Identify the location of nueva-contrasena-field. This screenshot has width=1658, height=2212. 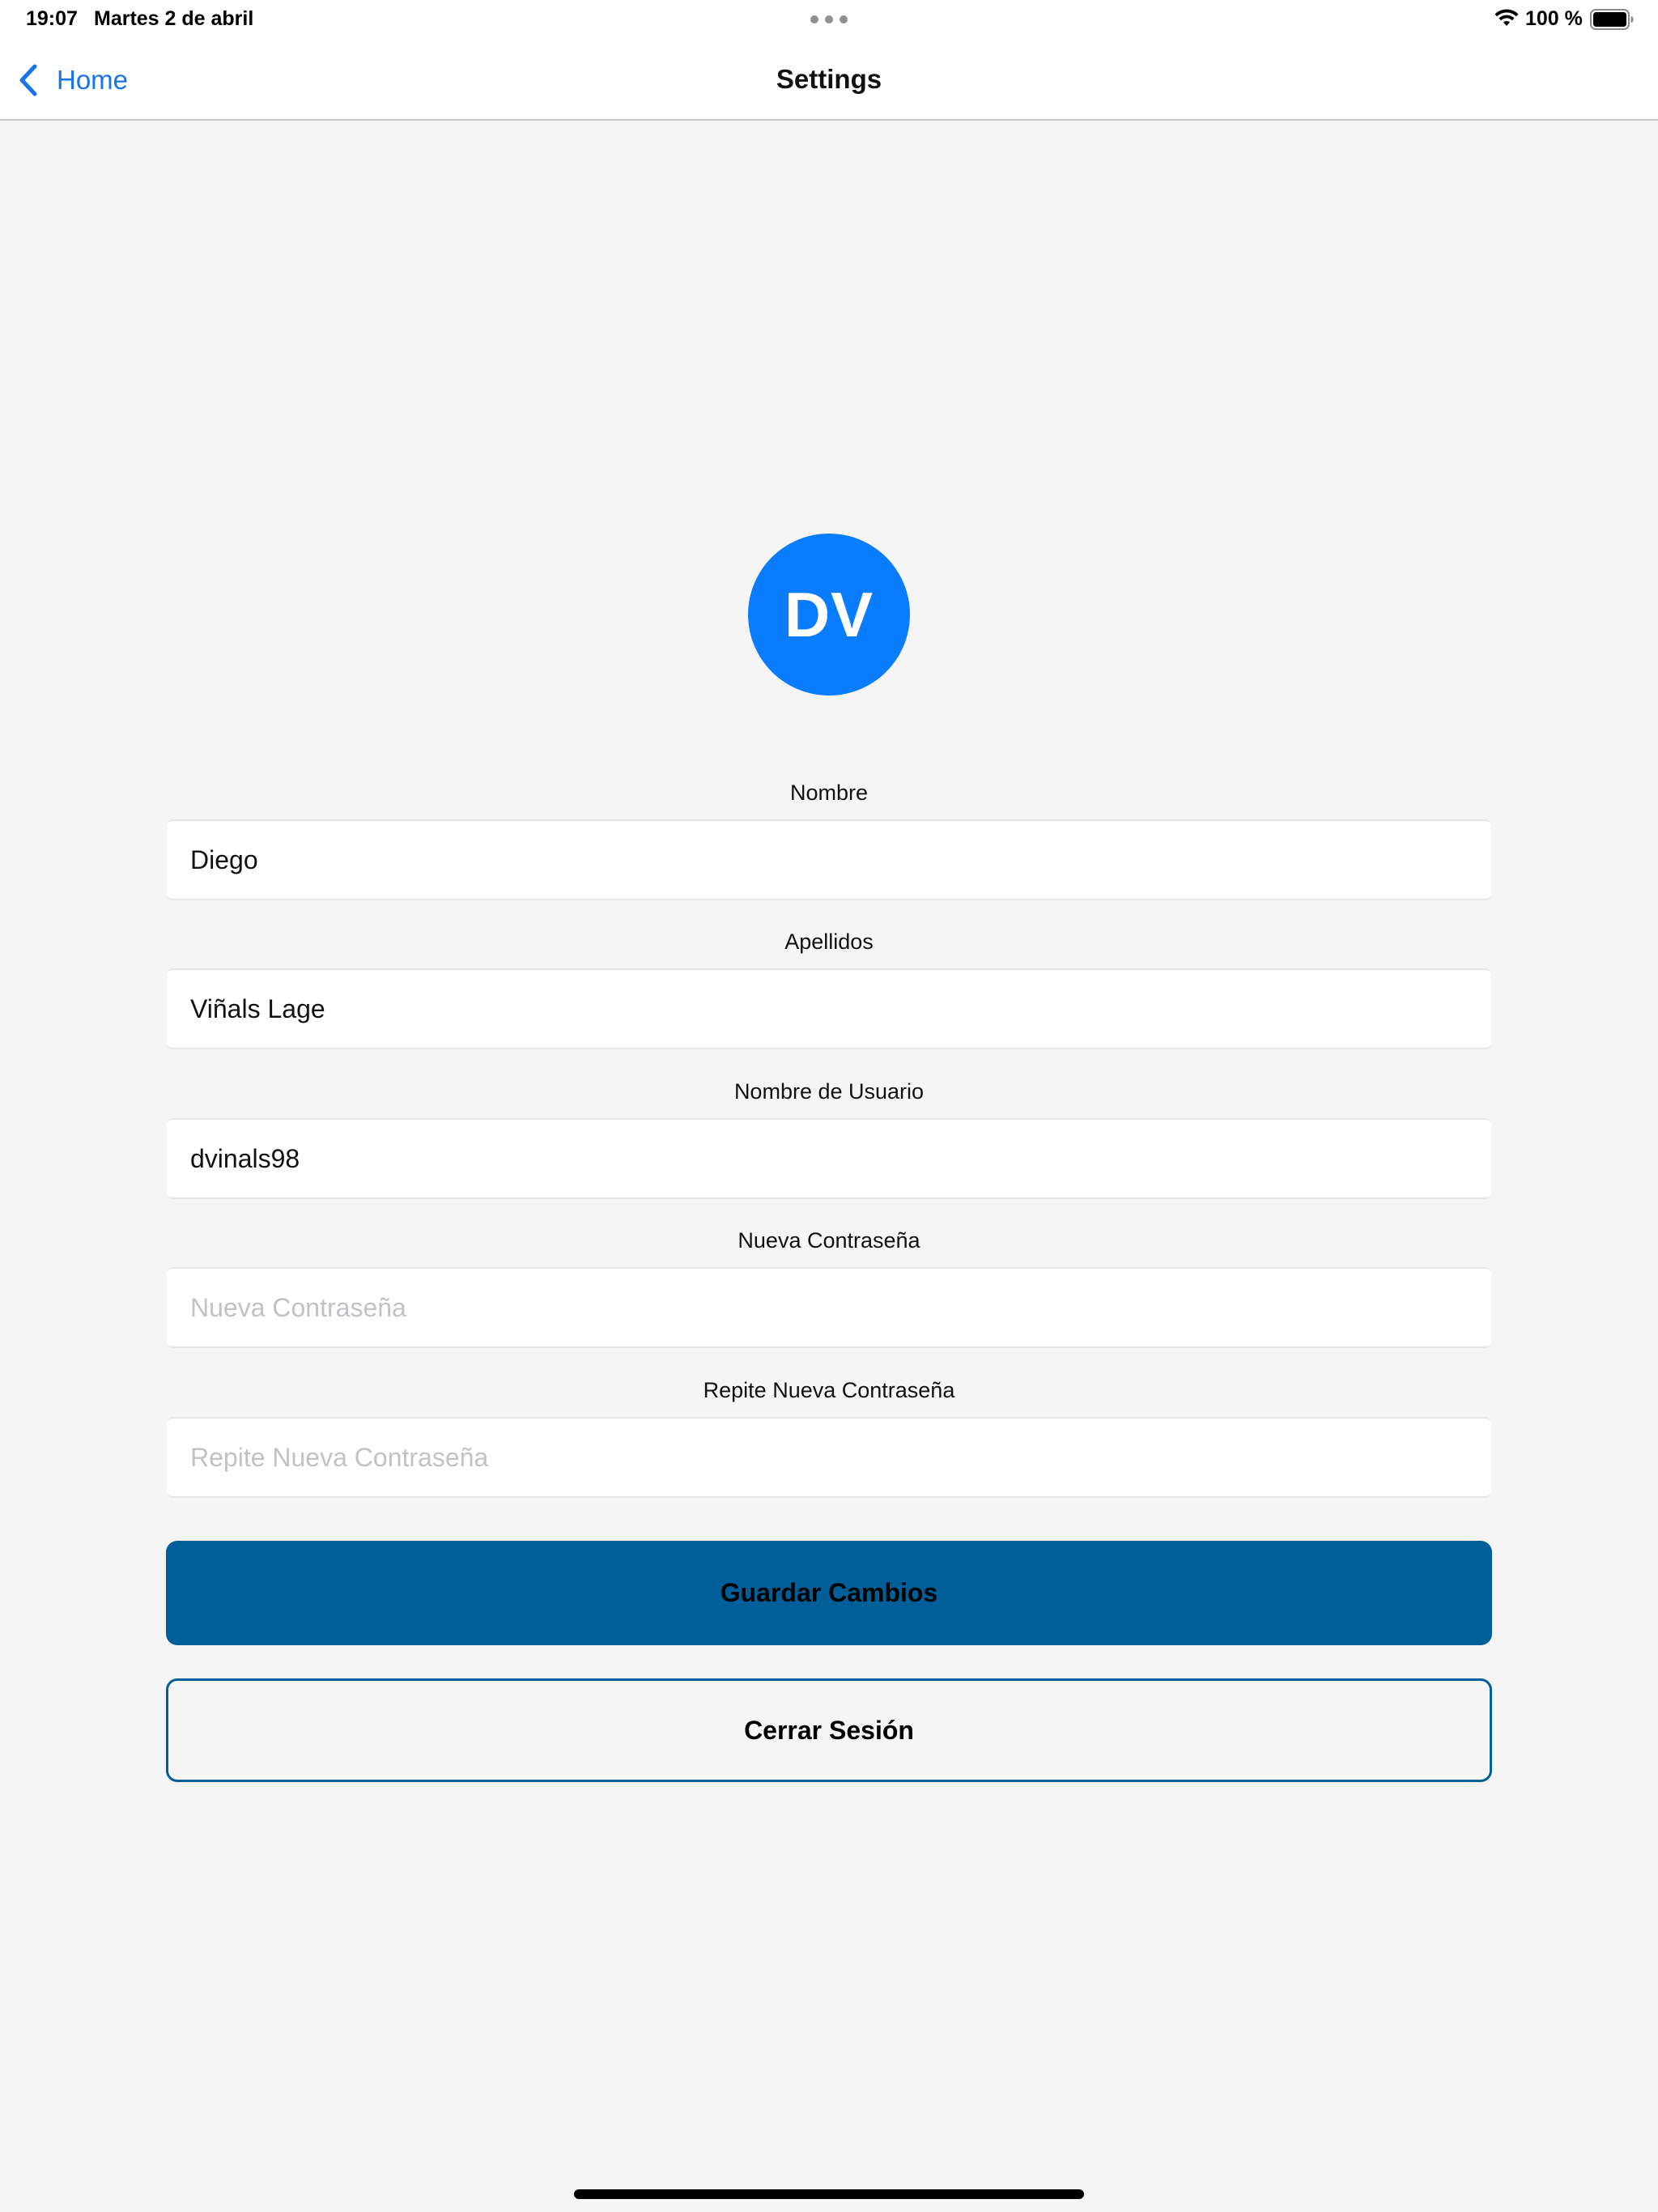
(829, 1307).